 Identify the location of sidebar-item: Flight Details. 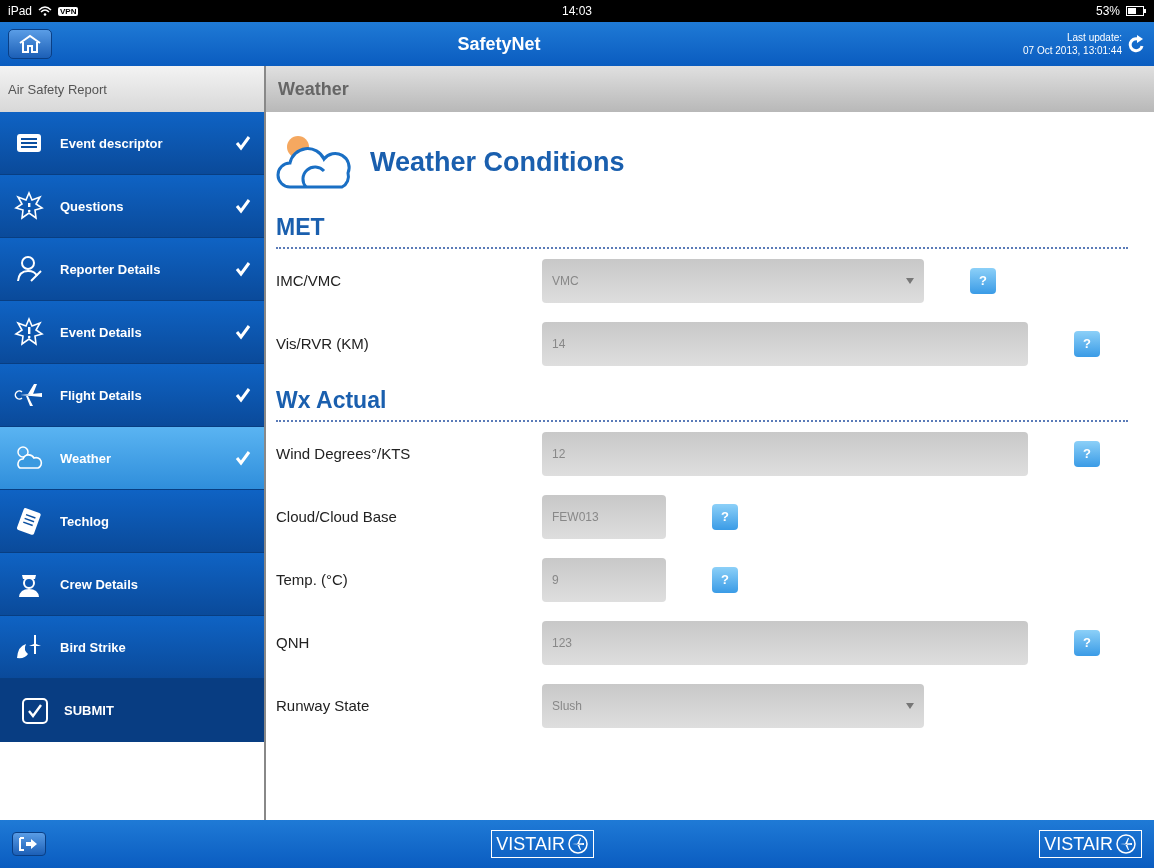
(132, 395).